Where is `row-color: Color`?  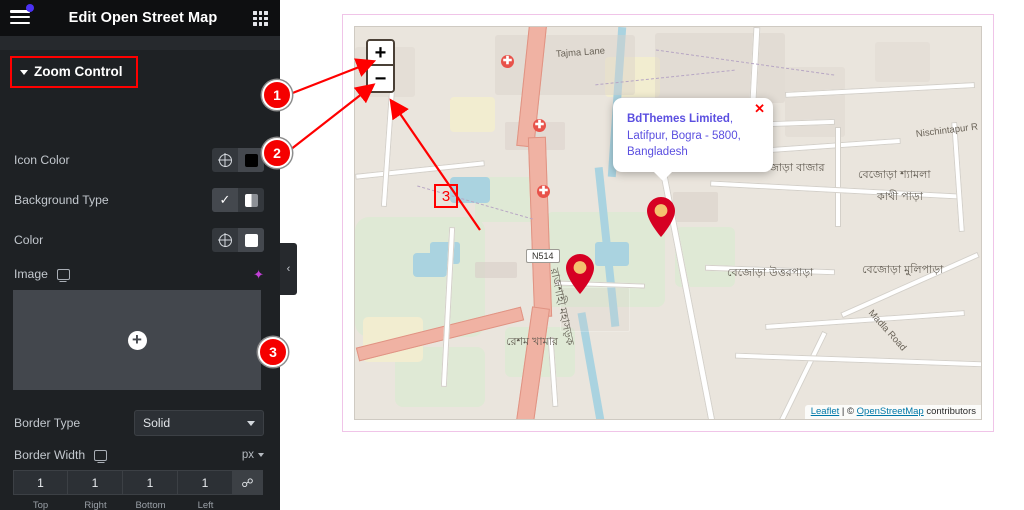 row-color: Color is located at coordinates (140, 240).